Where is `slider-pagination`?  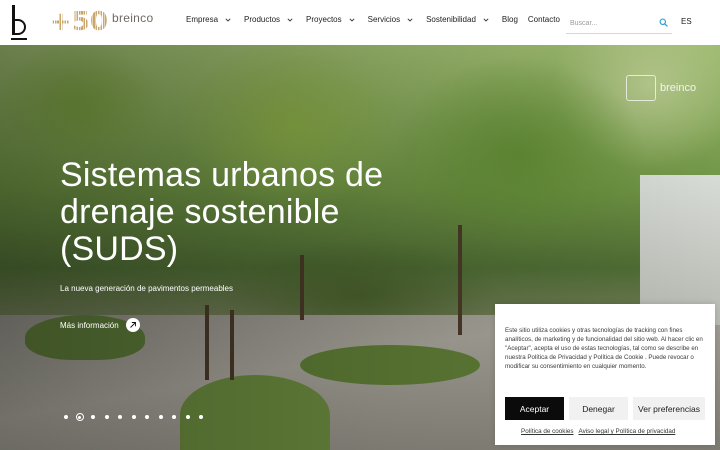
slider-pagination is located at coordinates (138, 417).